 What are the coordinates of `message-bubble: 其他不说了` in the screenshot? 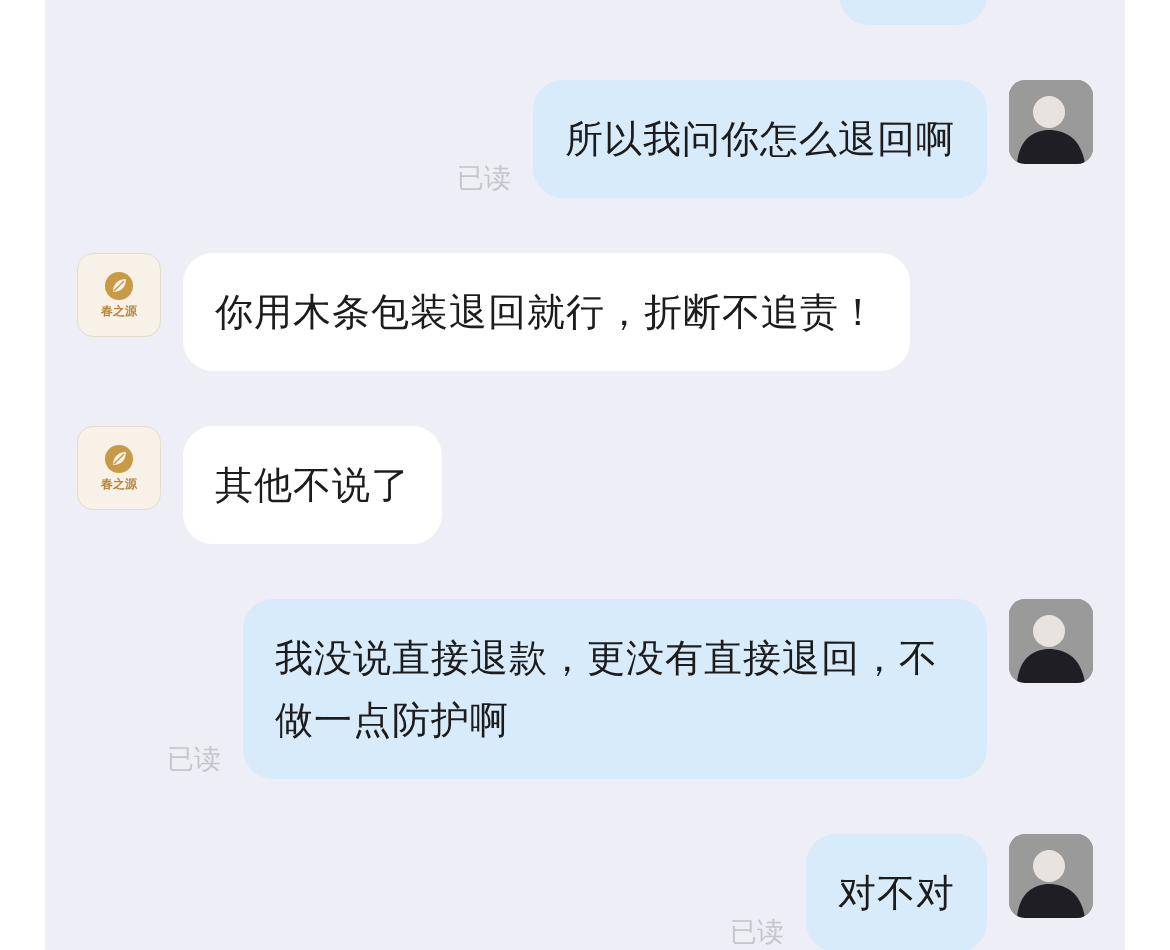 It's located at (312, 485).